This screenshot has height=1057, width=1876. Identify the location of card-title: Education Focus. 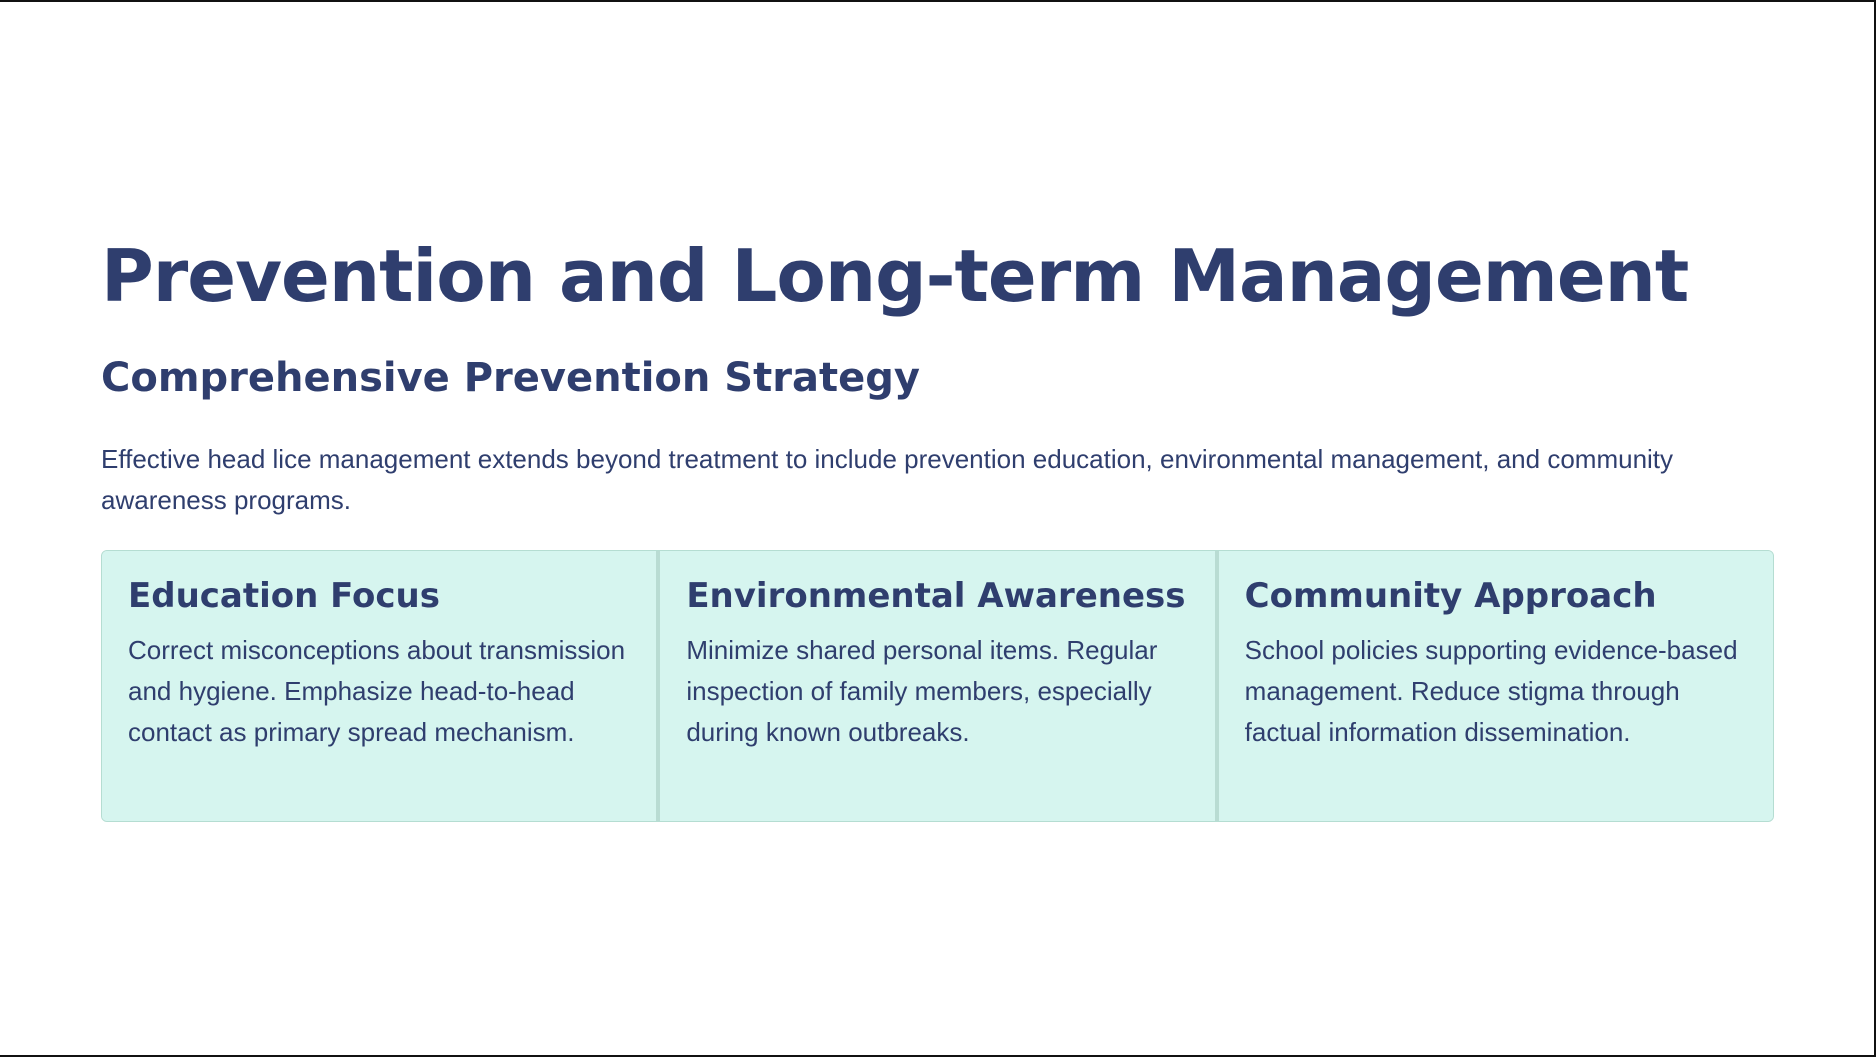
(284, 596).